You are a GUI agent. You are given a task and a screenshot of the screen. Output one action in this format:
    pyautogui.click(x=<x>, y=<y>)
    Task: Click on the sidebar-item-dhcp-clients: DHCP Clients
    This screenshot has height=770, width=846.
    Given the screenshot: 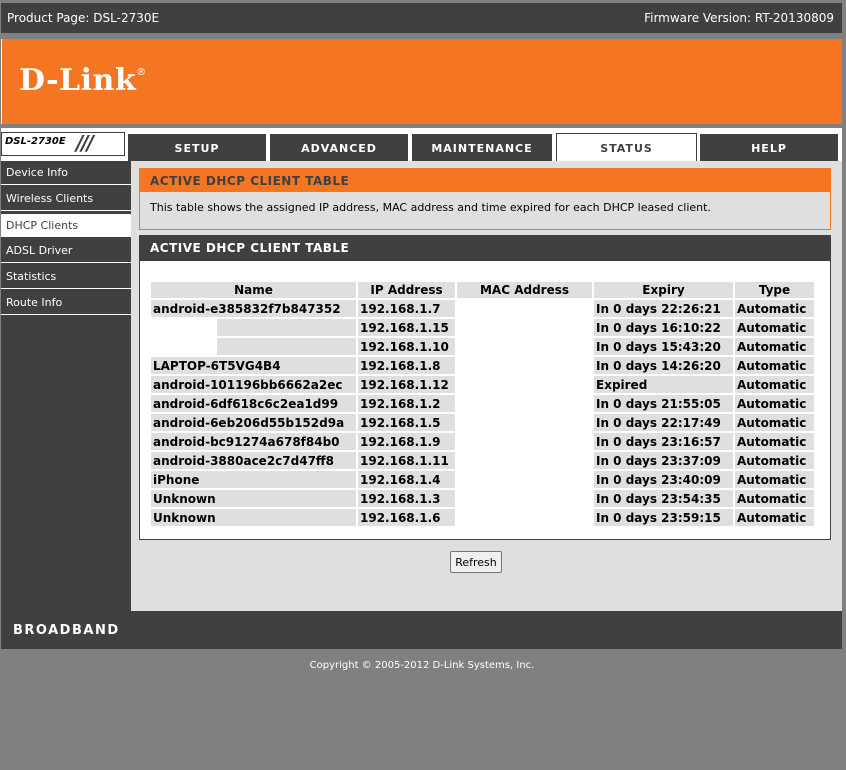 What is the action you would take?
    pyautogui.click(x=66, y=225)
    